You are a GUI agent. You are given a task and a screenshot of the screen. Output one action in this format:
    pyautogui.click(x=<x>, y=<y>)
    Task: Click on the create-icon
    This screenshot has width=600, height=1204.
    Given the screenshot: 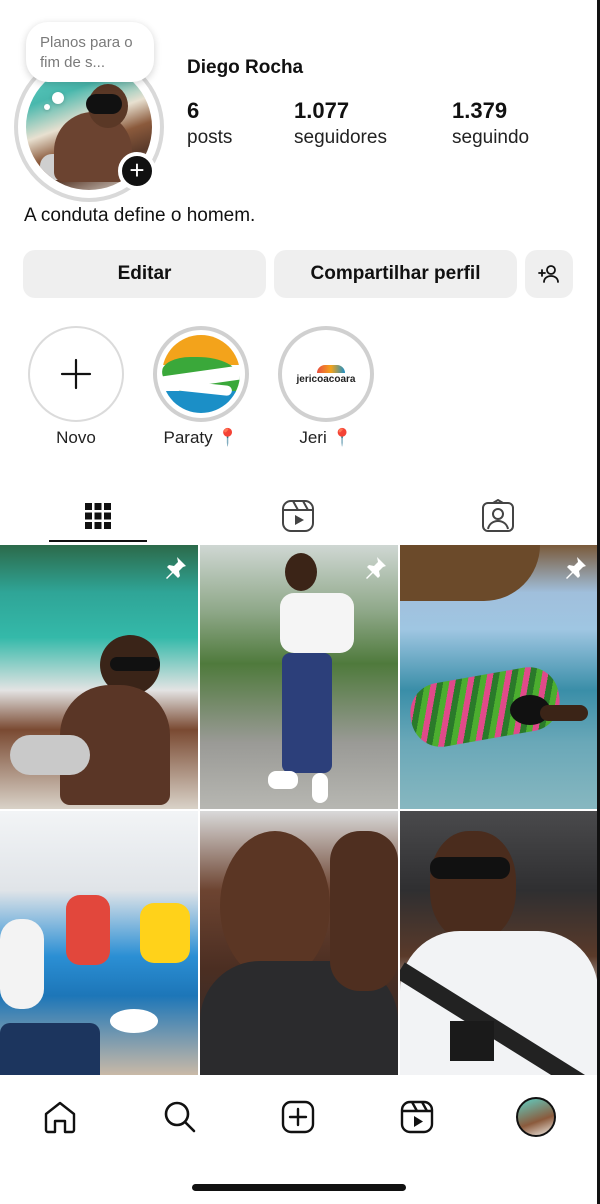 What is the action you would take?
    pyautogui.click(x=298, y=1117)
    